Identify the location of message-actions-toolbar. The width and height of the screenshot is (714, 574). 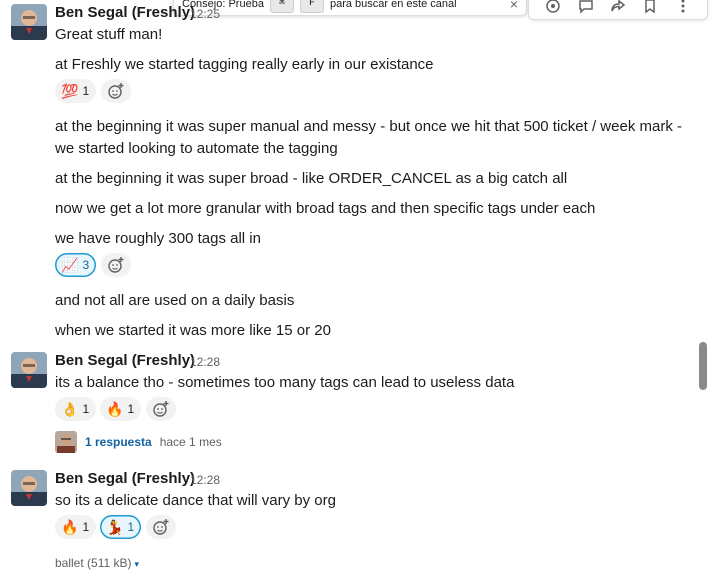
(618, 10).